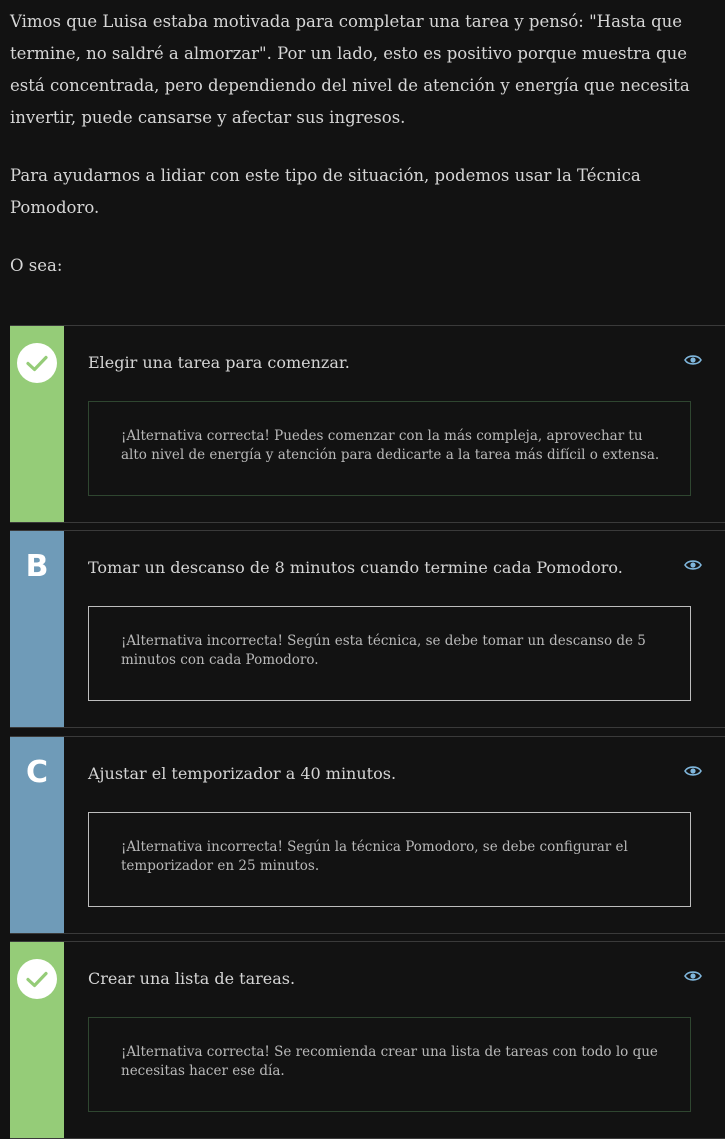  Describe the element at coordinates (219, 362) in the screenshot. I see `option-text: Elegir una tarea para comenzar.` at that location.